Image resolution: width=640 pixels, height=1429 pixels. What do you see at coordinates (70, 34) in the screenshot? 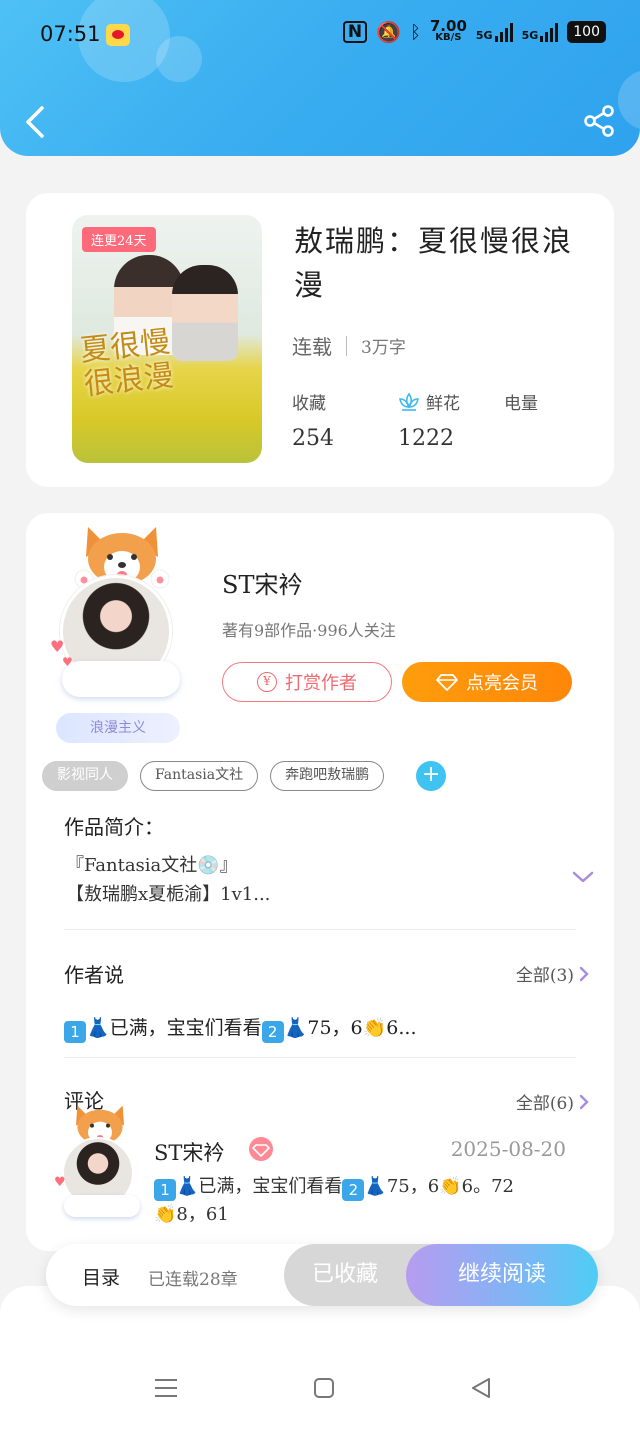
I see `status-time: 07:51` at bounding box center [70, 34].